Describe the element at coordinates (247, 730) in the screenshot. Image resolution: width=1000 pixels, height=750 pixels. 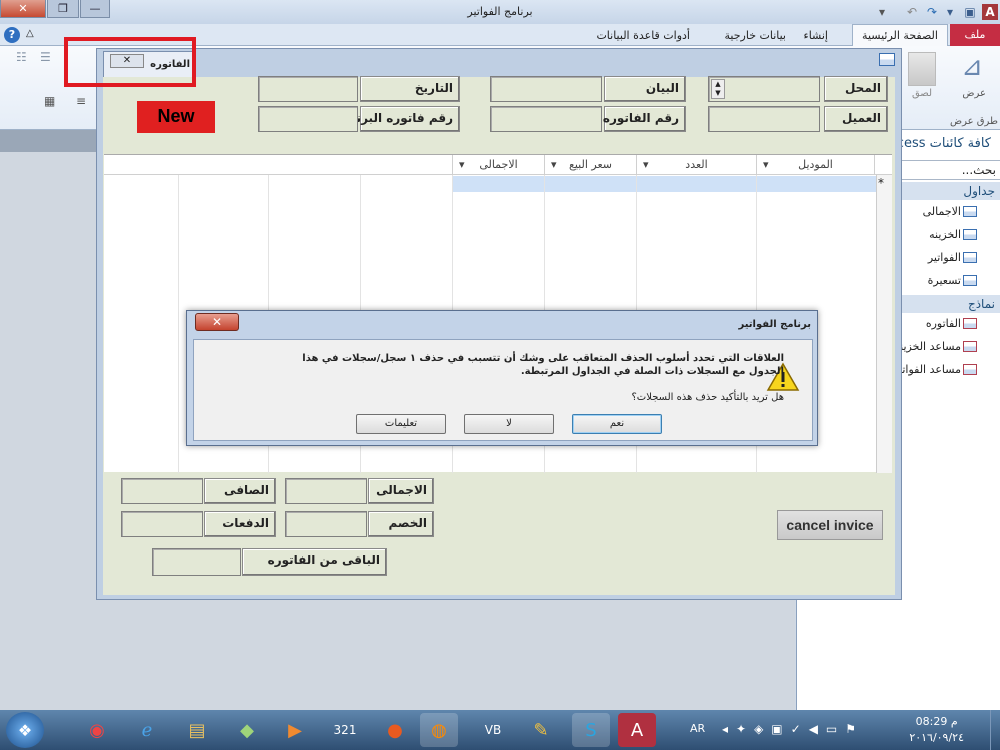
I see `notes-icon: ◆` at that location.